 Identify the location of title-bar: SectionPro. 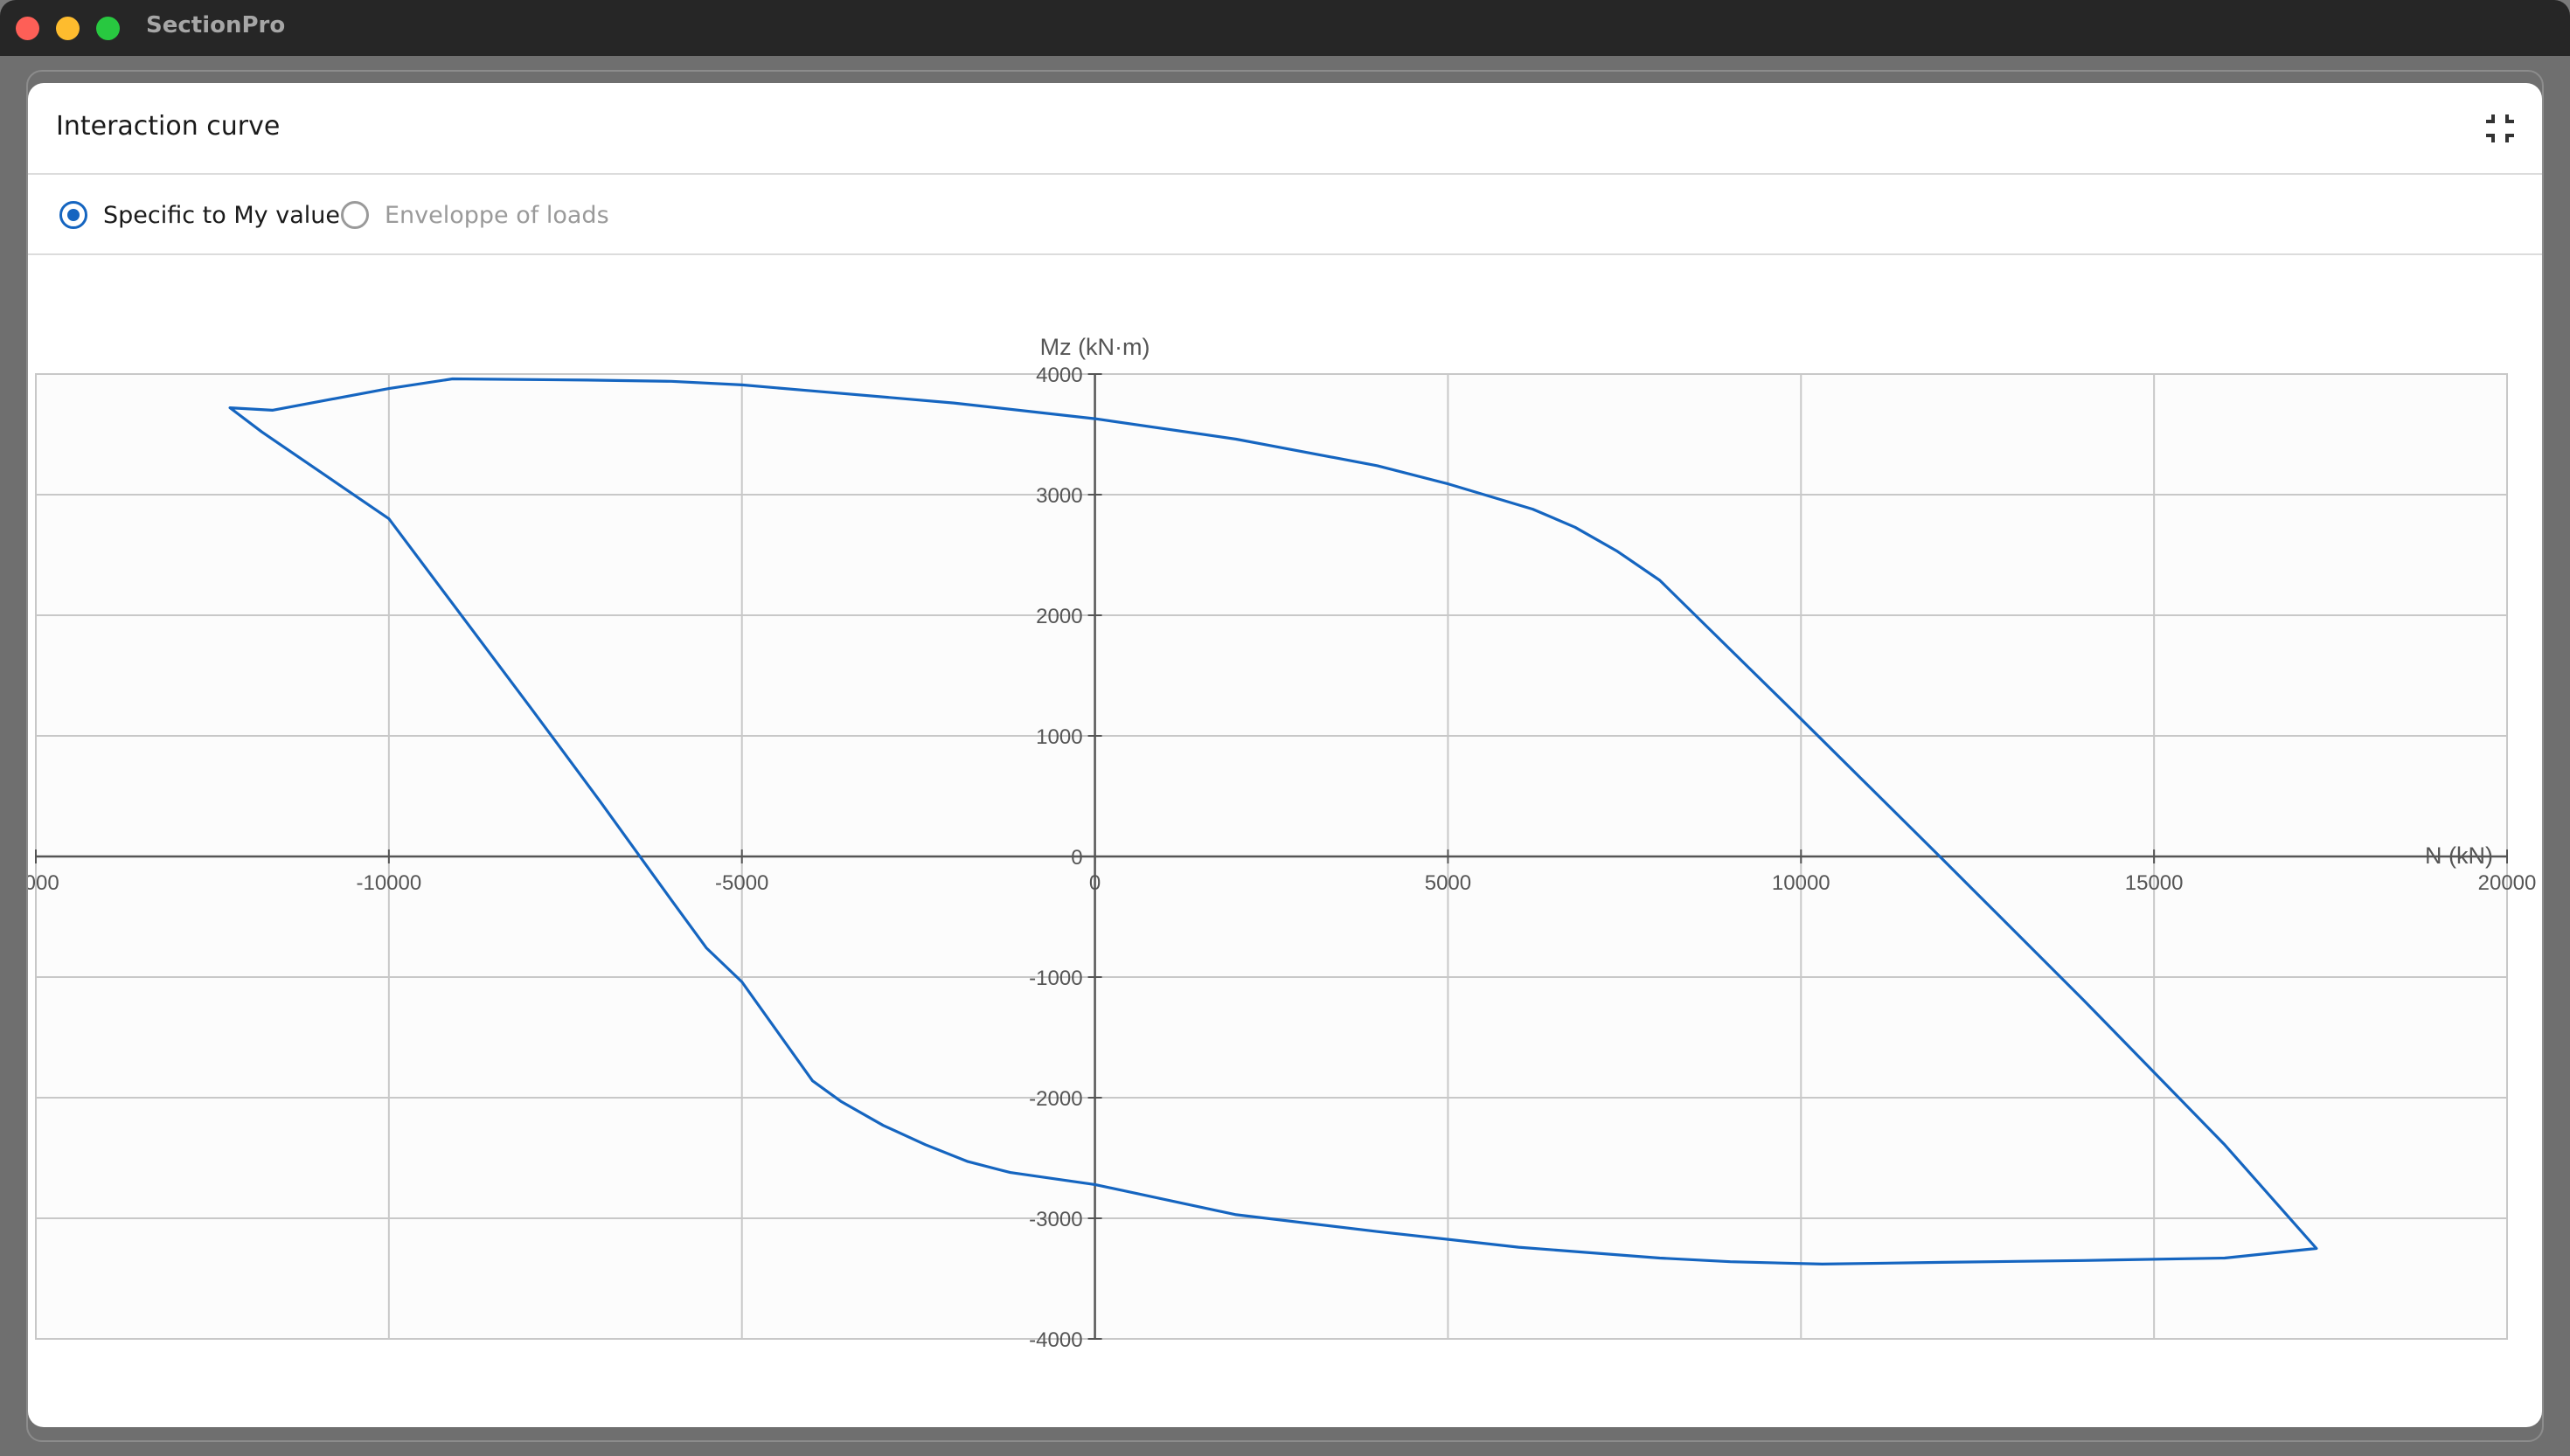
(1285, 28).